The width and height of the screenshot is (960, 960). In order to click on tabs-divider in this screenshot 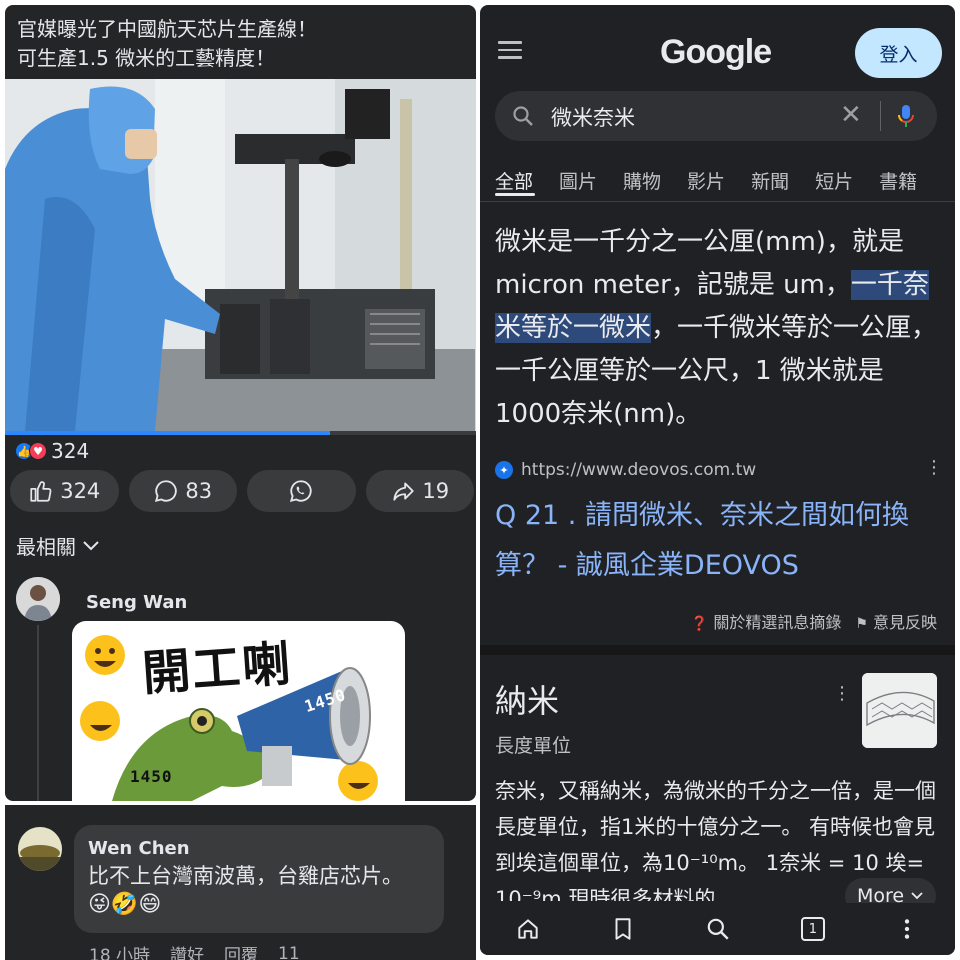, I will do `click(717, 201)`.